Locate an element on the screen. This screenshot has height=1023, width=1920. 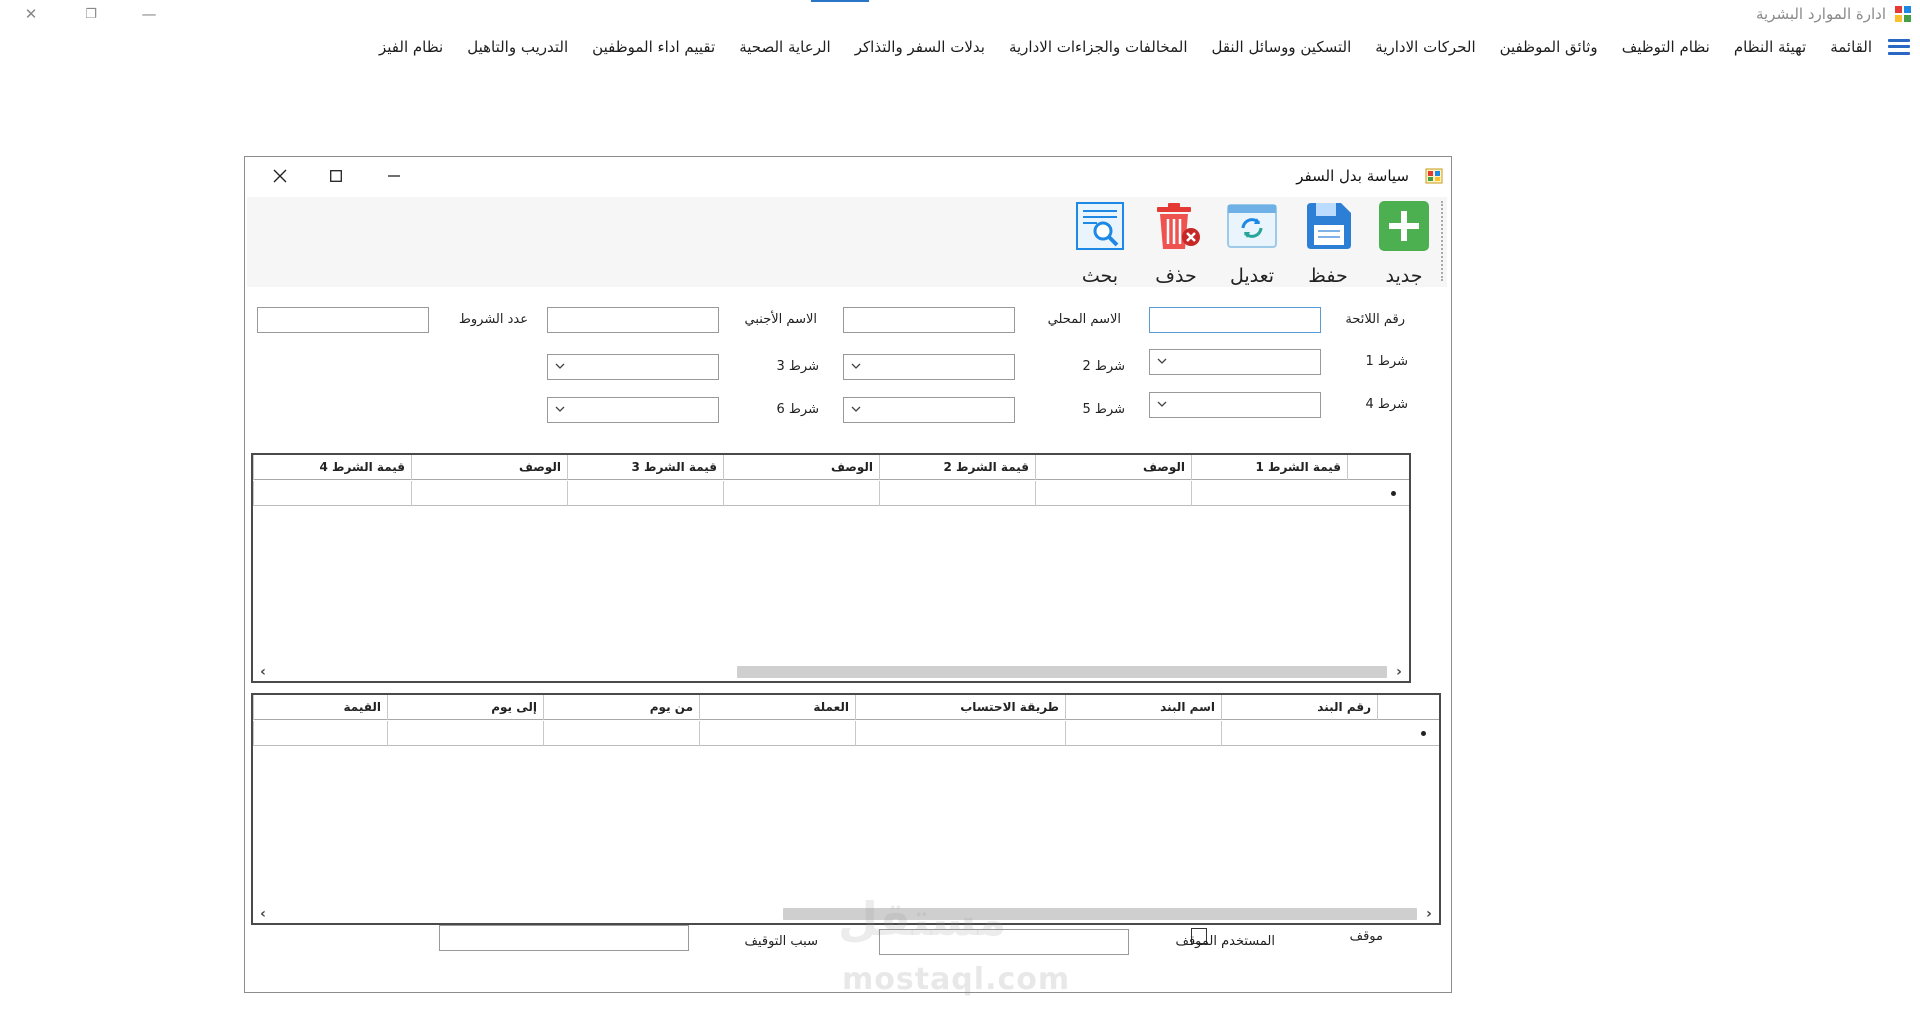
edit-button: تعديل is located at coordinates (1252, 244).